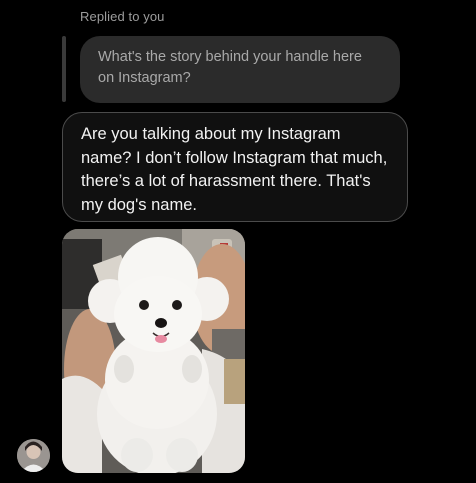  I want to click on reply-quote-bar, so click(64, 69).